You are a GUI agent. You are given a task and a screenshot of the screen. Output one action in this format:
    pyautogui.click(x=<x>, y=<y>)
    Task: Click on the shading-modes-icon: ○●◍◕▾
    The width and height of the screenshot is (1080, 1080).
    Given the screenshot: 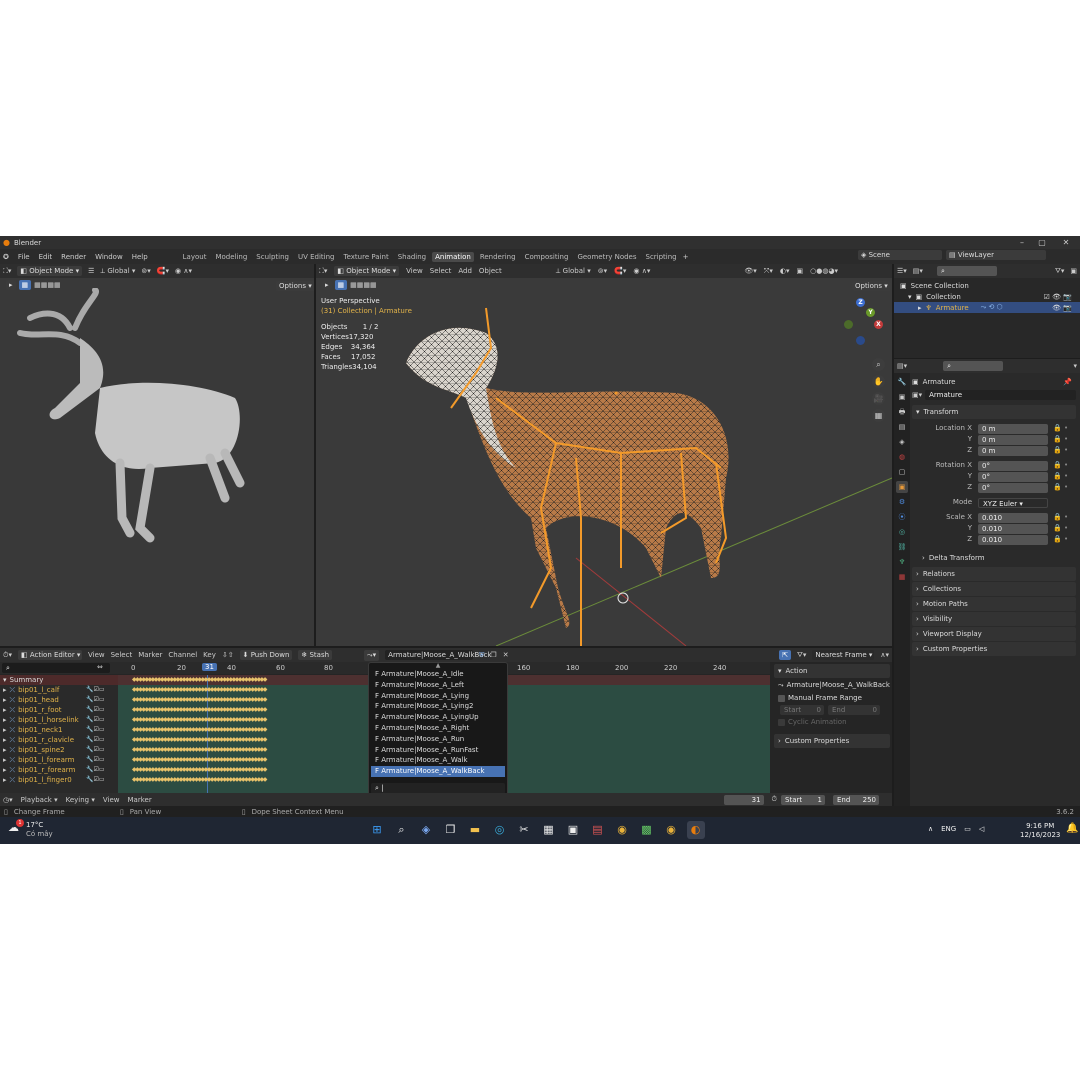 What is the action you would take?
    pyautogui.click(x=824, y=271)
    